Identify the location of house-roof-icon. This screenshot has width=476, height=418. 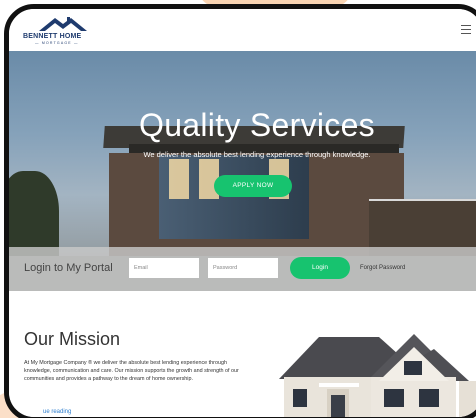
(63, 24).